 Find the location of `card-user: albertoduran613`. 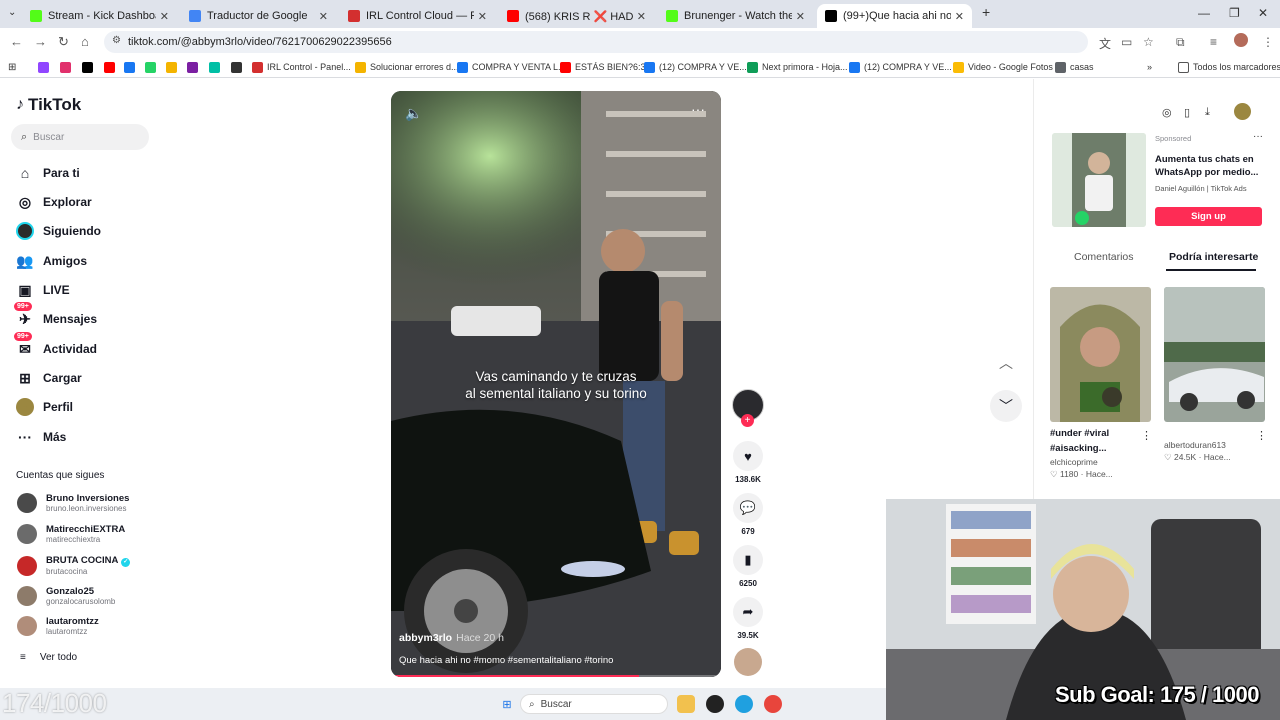

card-user: albertoduran613 is located at coordinates (1214, 445).